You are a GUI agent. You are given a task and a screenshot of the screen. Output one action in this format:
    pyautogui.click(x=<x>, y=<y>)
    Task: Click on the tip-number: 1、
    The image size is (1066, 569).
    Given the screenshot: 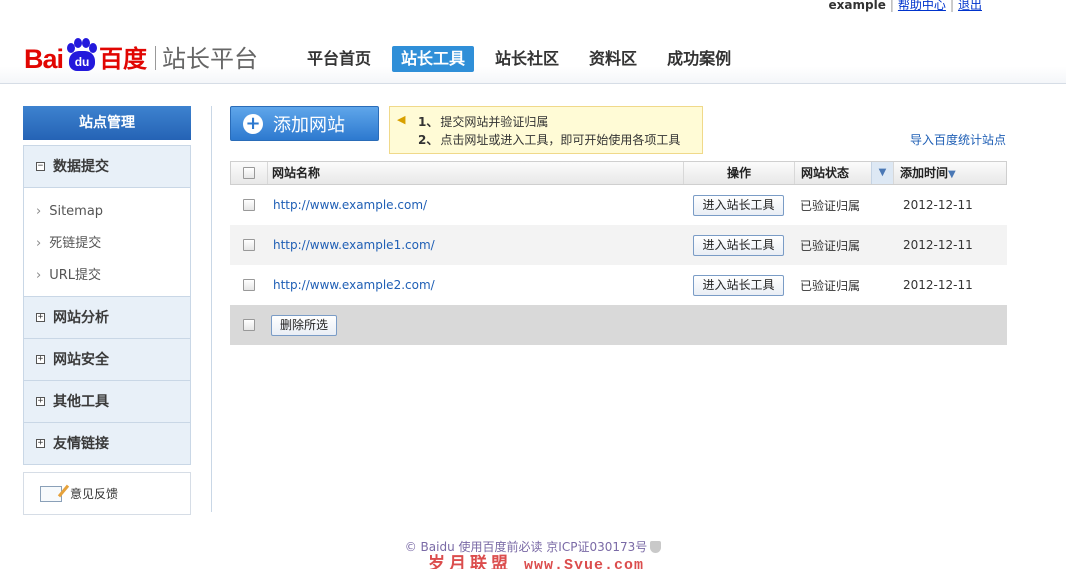 What is the action you would take?
    pyautogui.click(x=428, y=122)
    